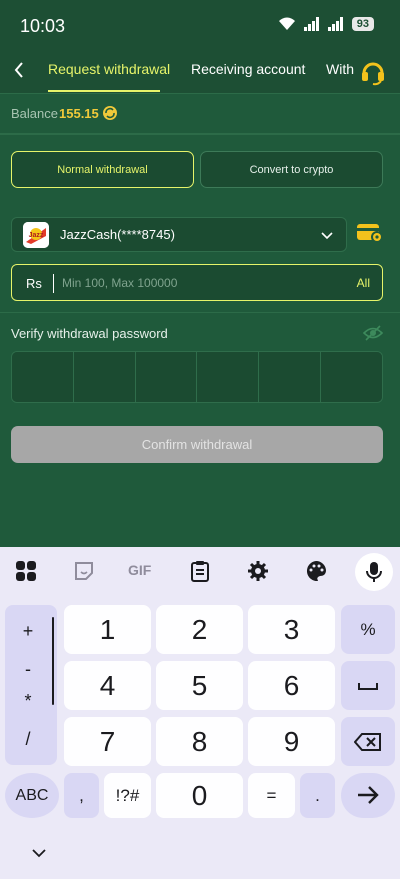 The width and height of the screenshot is (400, 879). I want to click on backspace-icon, so click(367, 741).